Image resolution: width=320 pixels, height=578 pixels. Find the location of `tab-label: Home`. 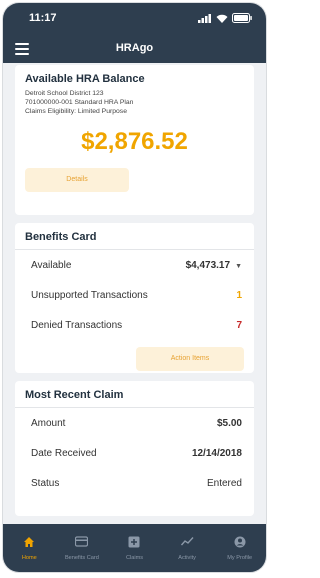

tab-label: Home is located at coordinates (29, 557).